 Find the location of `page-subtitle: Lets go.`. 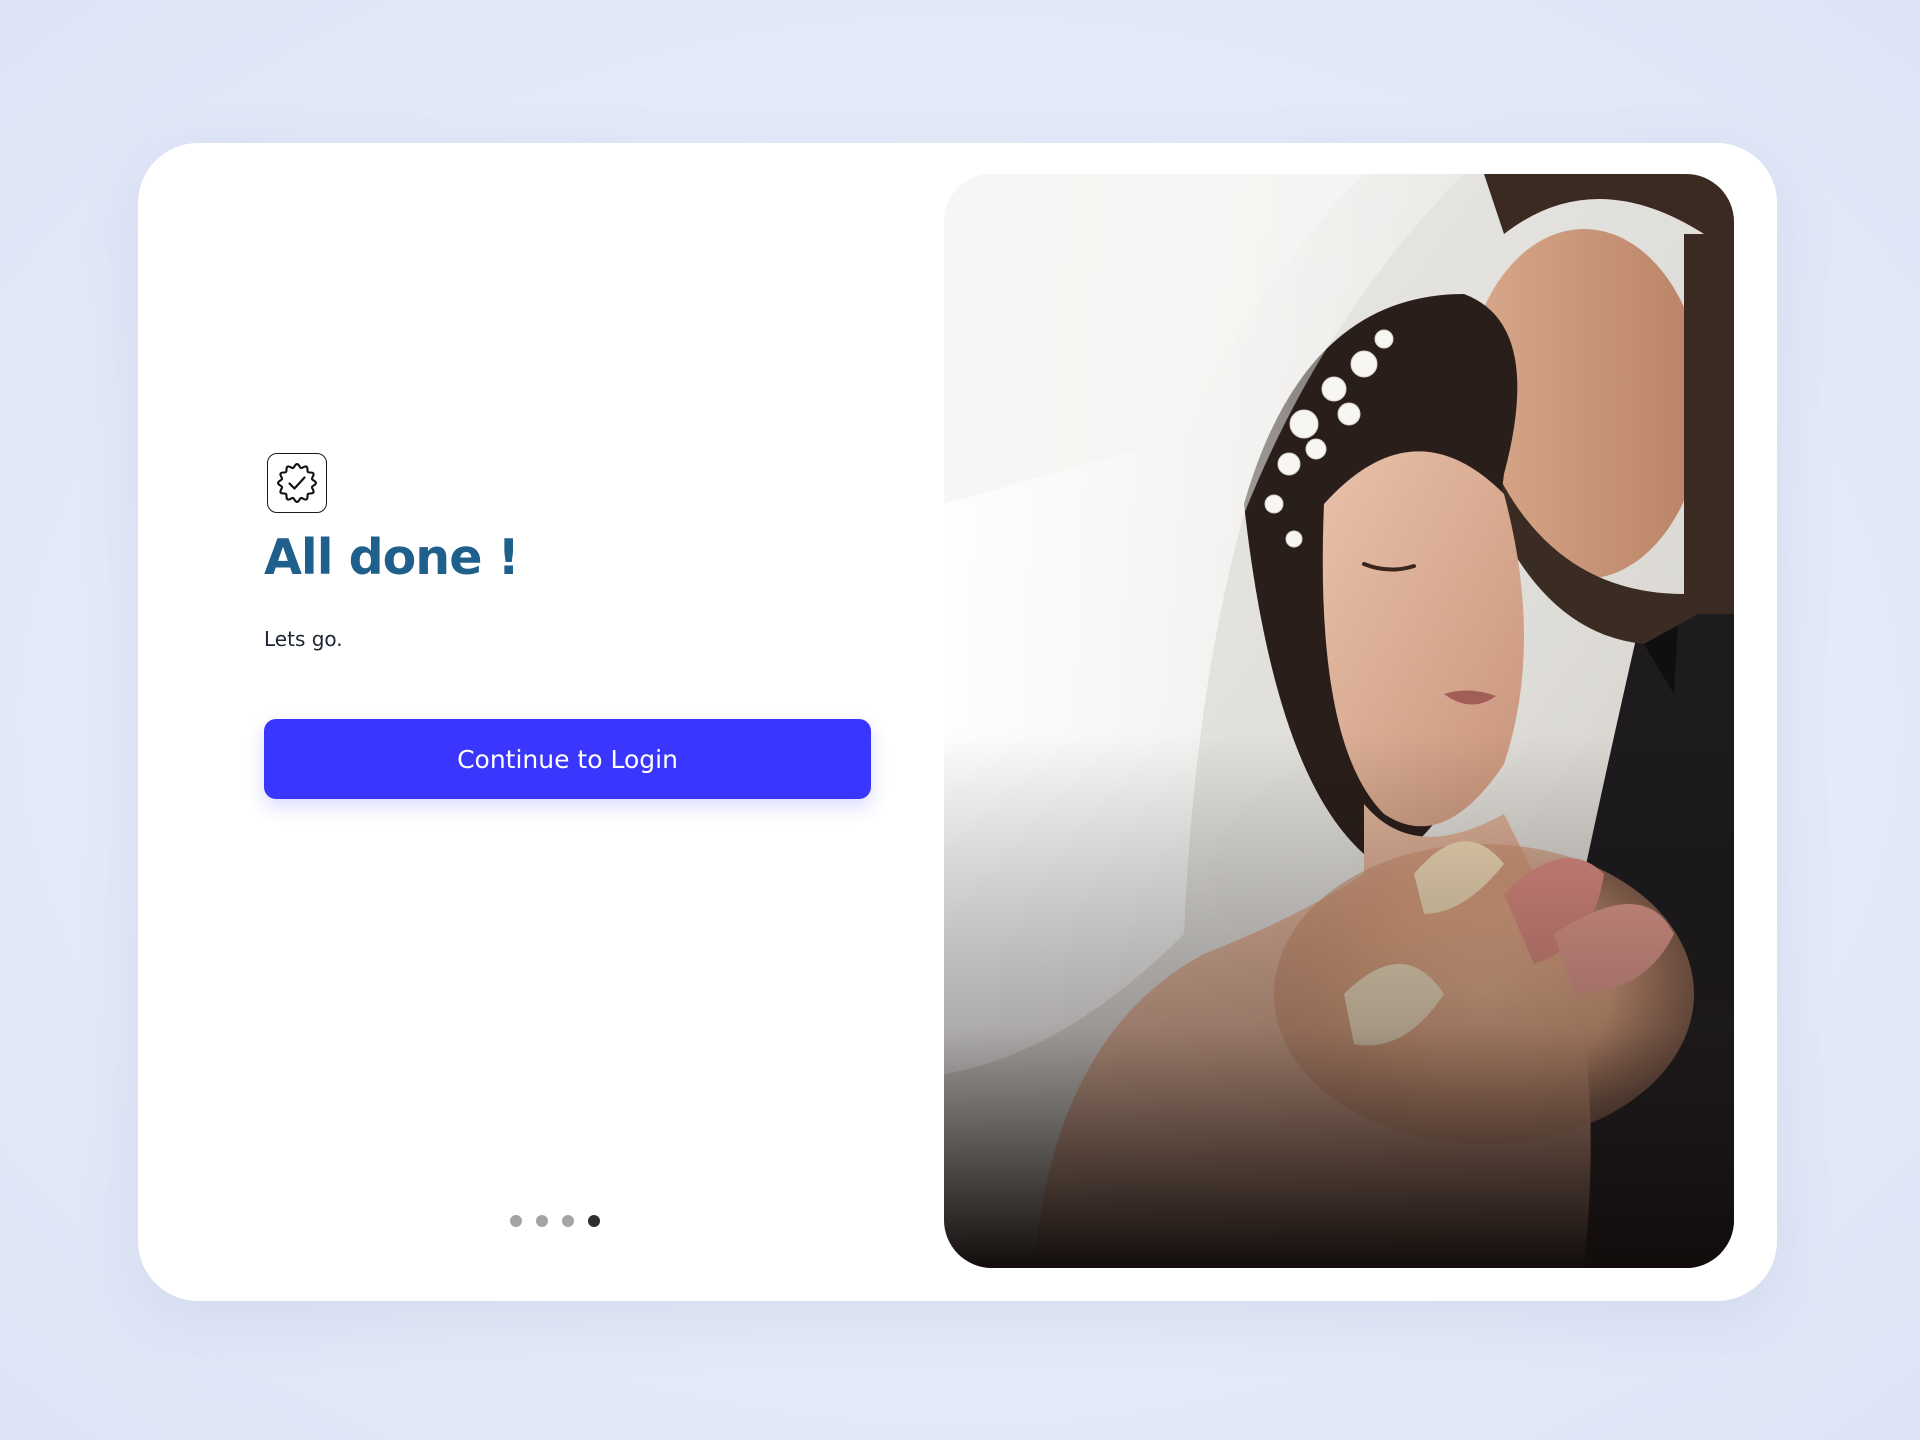

page-subtitle: Lets go. is located at coordinates (303, 639).